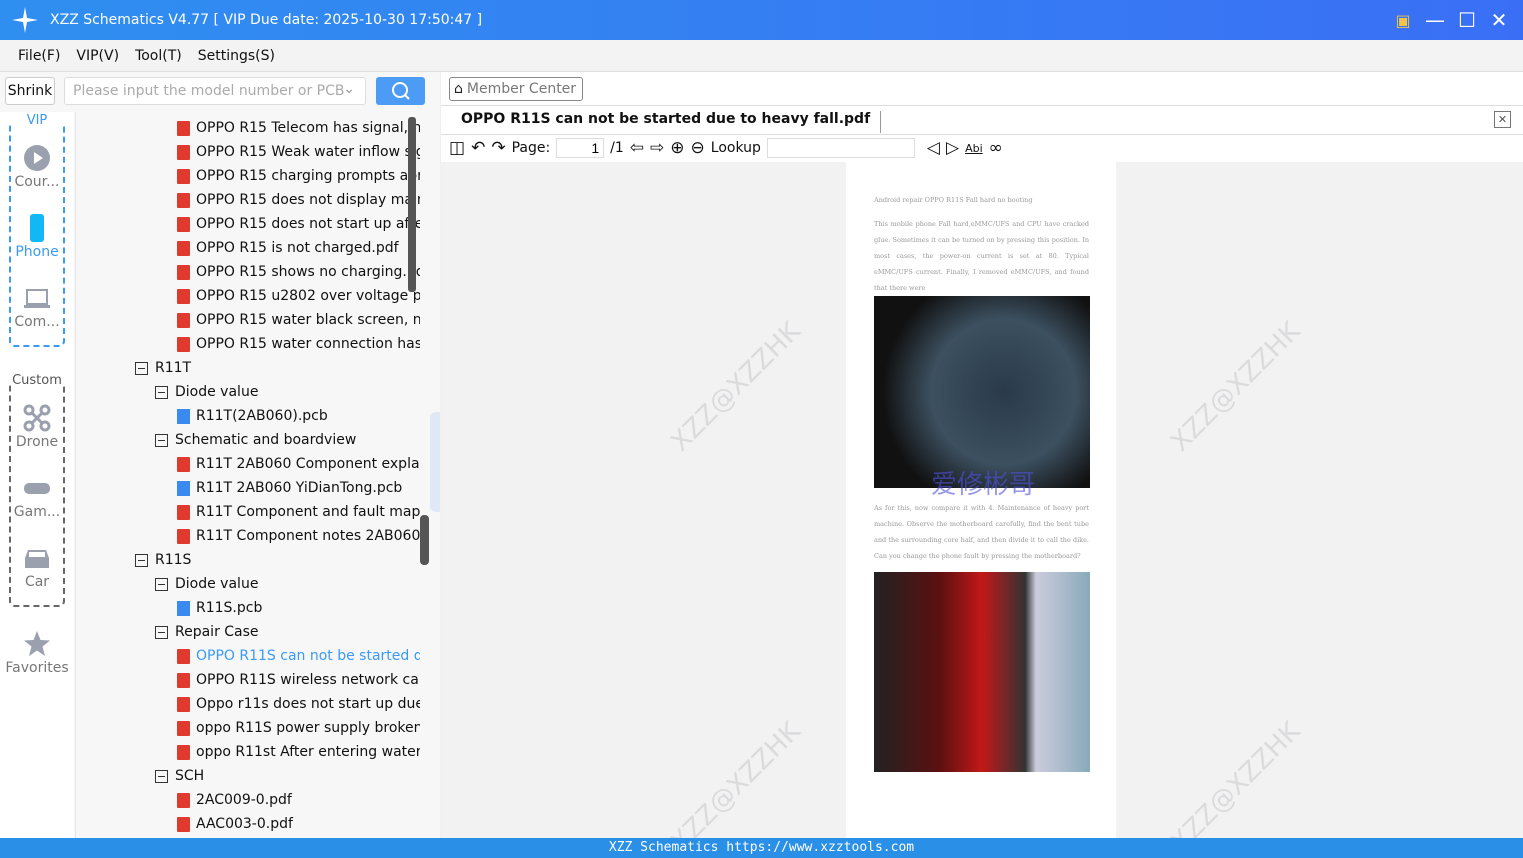  Describe the element at coordinates (478, 148) in the screenshot. I see `rotate-left-icon: ↶` at that location.